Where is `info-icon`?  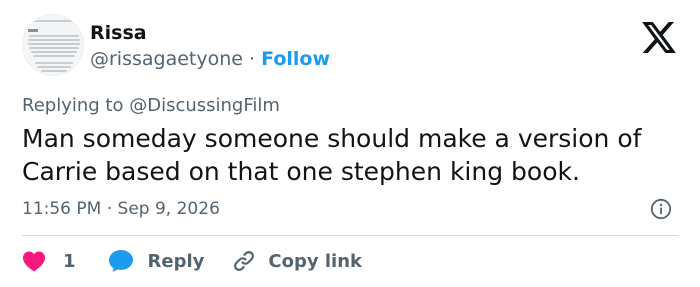 info-icon is located at coordinates (661, 209).